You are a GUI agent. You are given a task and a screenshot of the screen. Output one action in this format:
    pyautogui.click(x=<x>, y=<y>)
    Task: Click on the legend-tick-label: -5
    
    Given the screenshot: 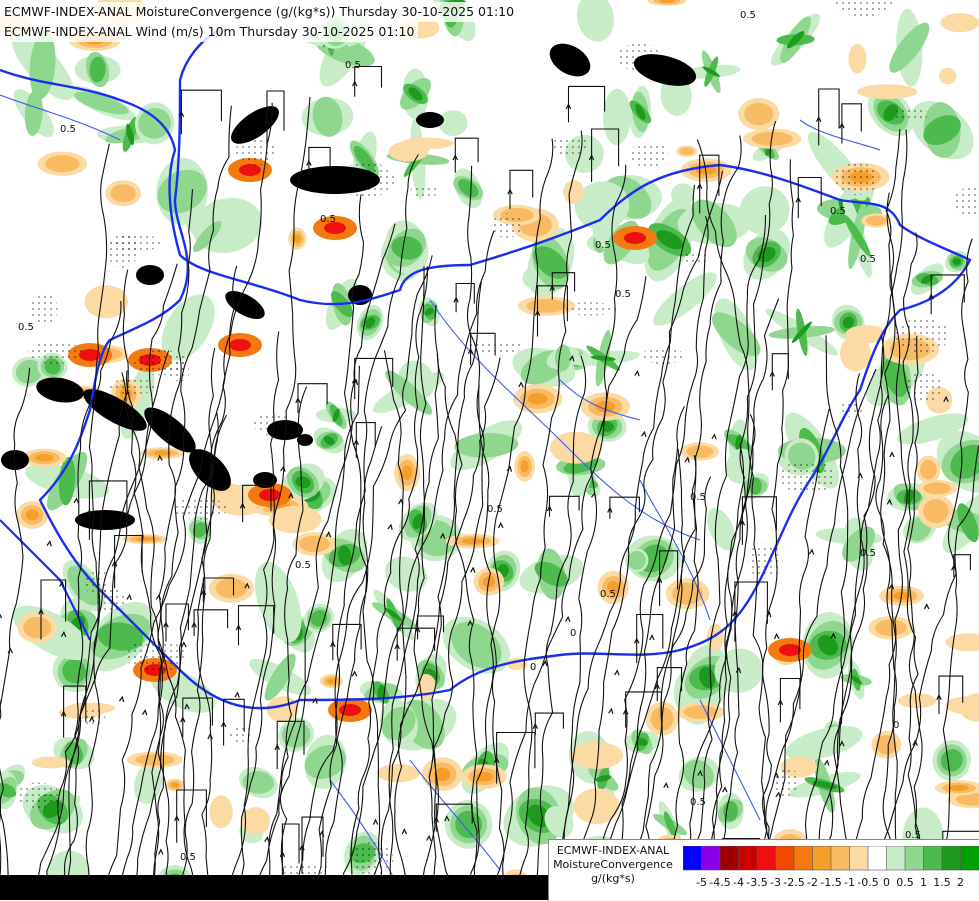 What is the action you would take?
    pyautogui.click(x=701, y=882)
    